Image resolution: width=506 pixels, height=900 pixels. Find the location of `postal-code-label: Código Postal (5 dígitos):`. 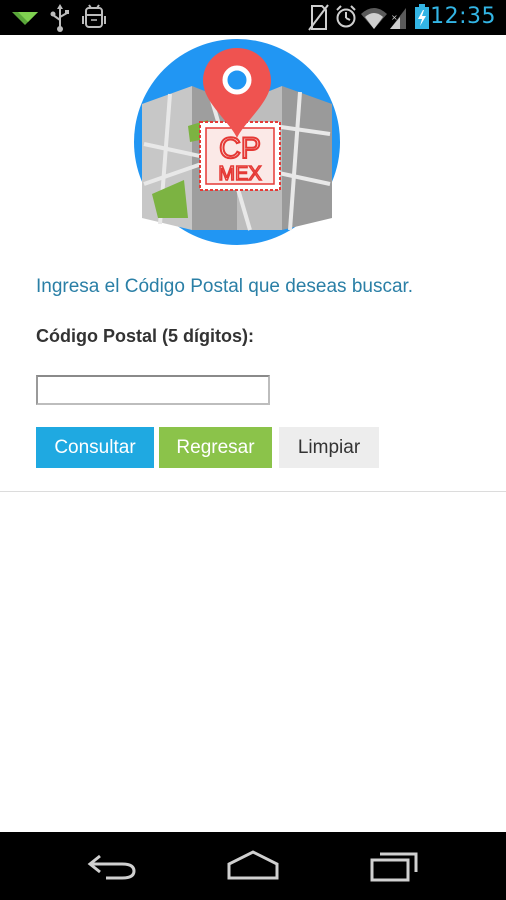

postal-code-label: Código Postal (5 dígitos): is located at coordinates (145, 336).